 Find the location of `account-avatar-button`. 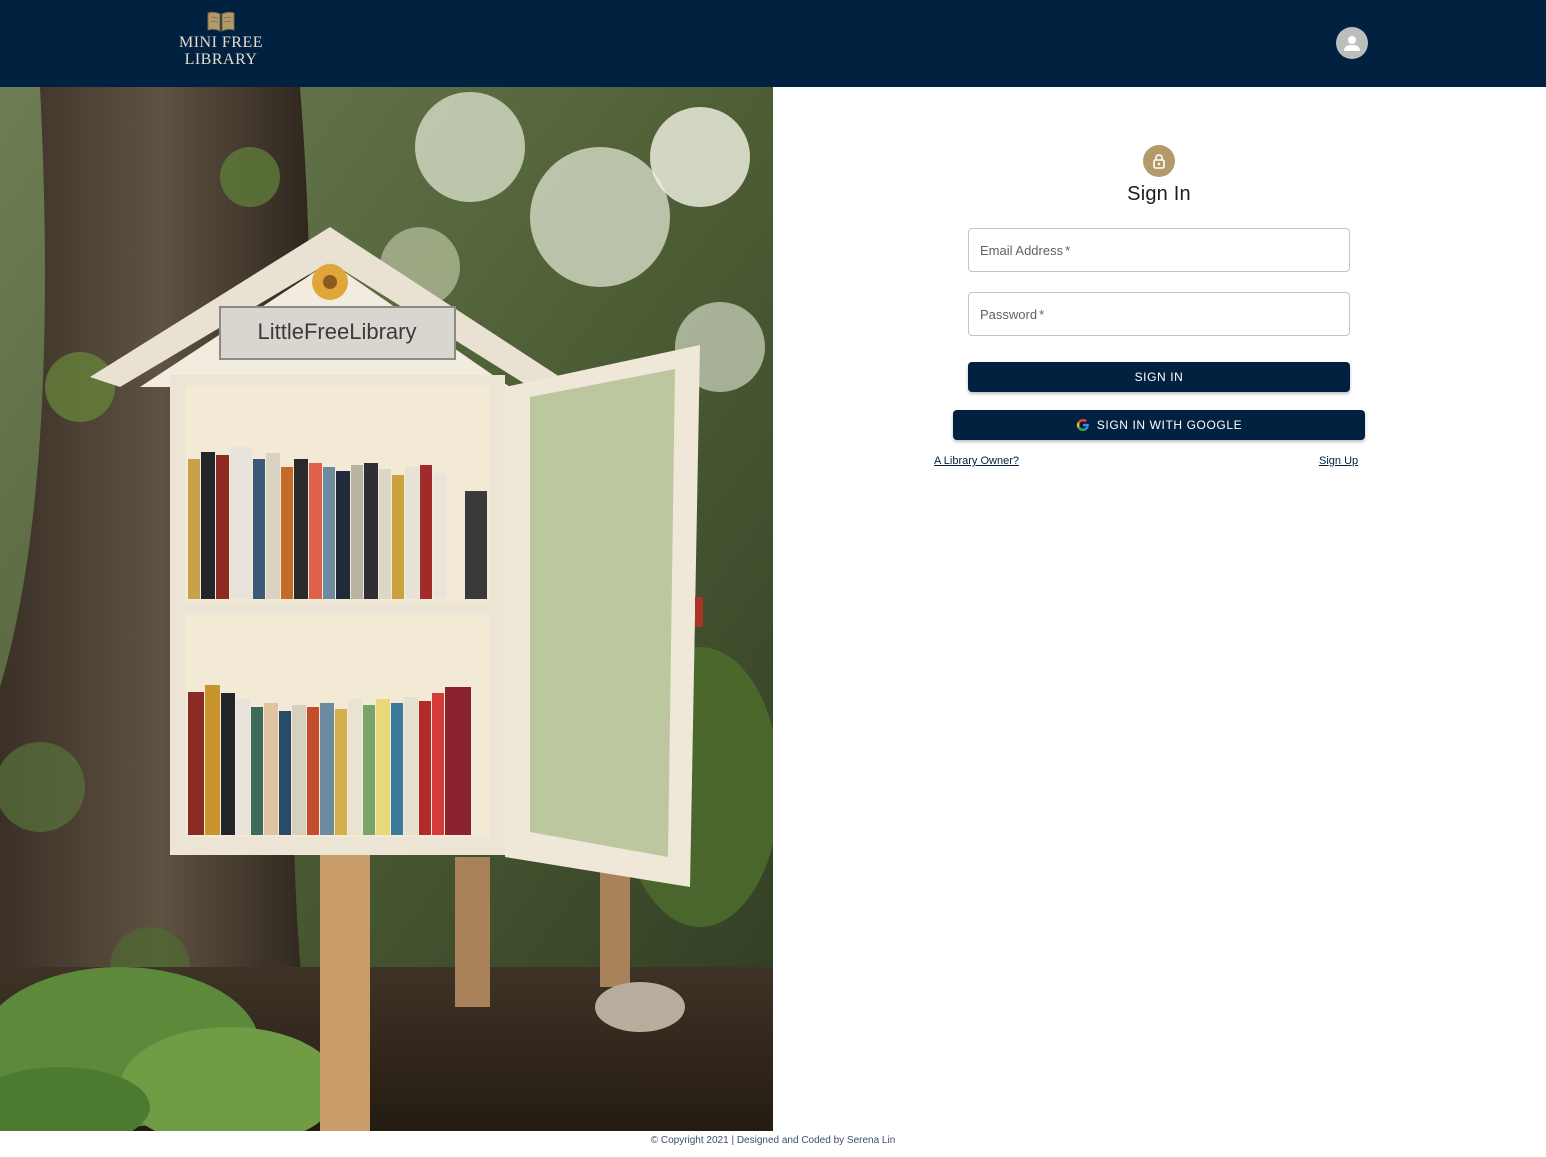

account-avatar-button is located at coordinates (1352, 43).